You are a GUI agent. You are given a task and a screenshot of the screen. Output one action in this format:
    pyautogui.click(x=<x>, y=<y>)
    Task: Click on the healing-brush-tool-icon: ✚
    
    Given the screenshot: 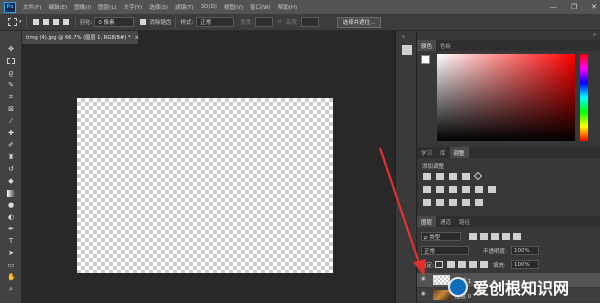 What is the action you would take?
    pyautogui.click(x=11, y=133)
    